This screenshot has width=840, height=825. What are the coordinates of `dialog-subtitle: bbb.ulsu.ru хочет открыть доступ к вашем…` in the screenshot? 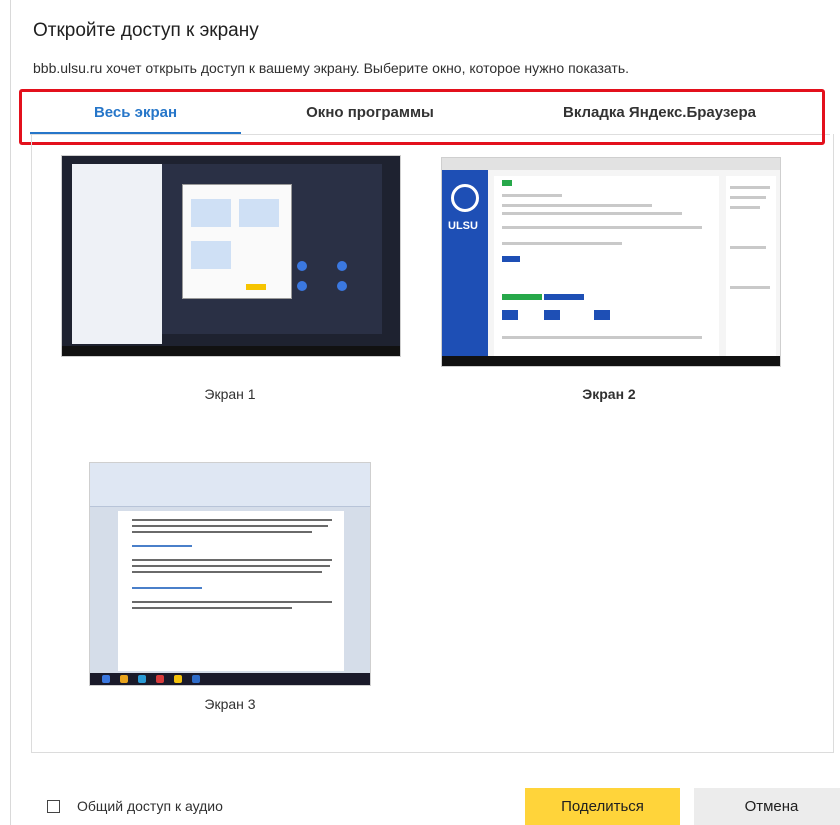 It's located at (331, 68).